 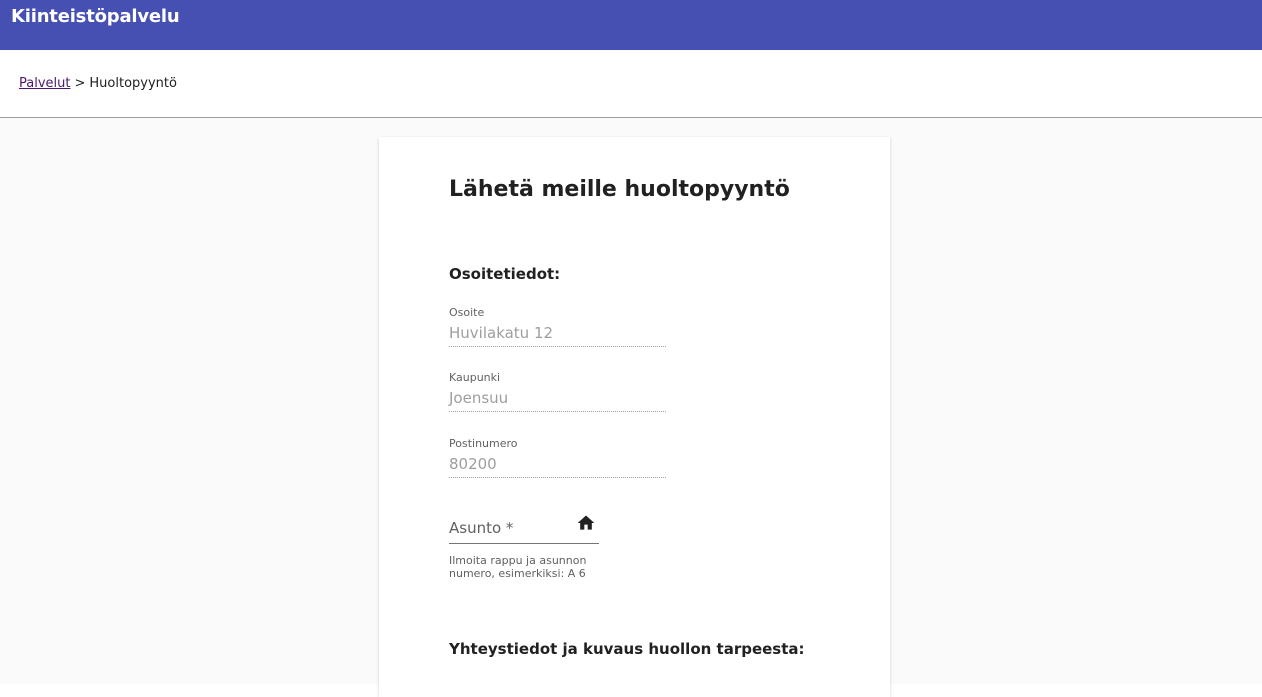 I want to click on kaupunki-field: Kaupunki Joensuu, so click(x=557, y=391).